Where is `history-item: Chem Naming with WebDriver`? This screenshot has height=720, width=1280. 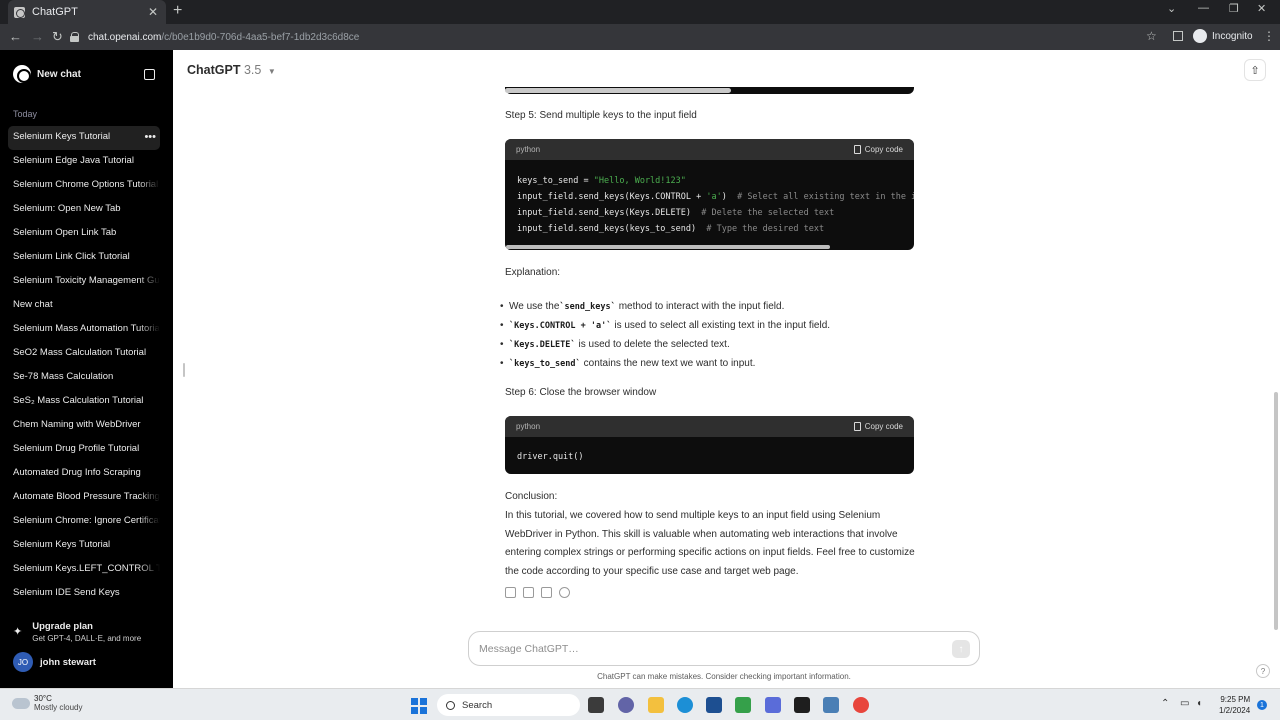
history-item: Chem Naming with WebDriver is located at coordinates (84, 426).